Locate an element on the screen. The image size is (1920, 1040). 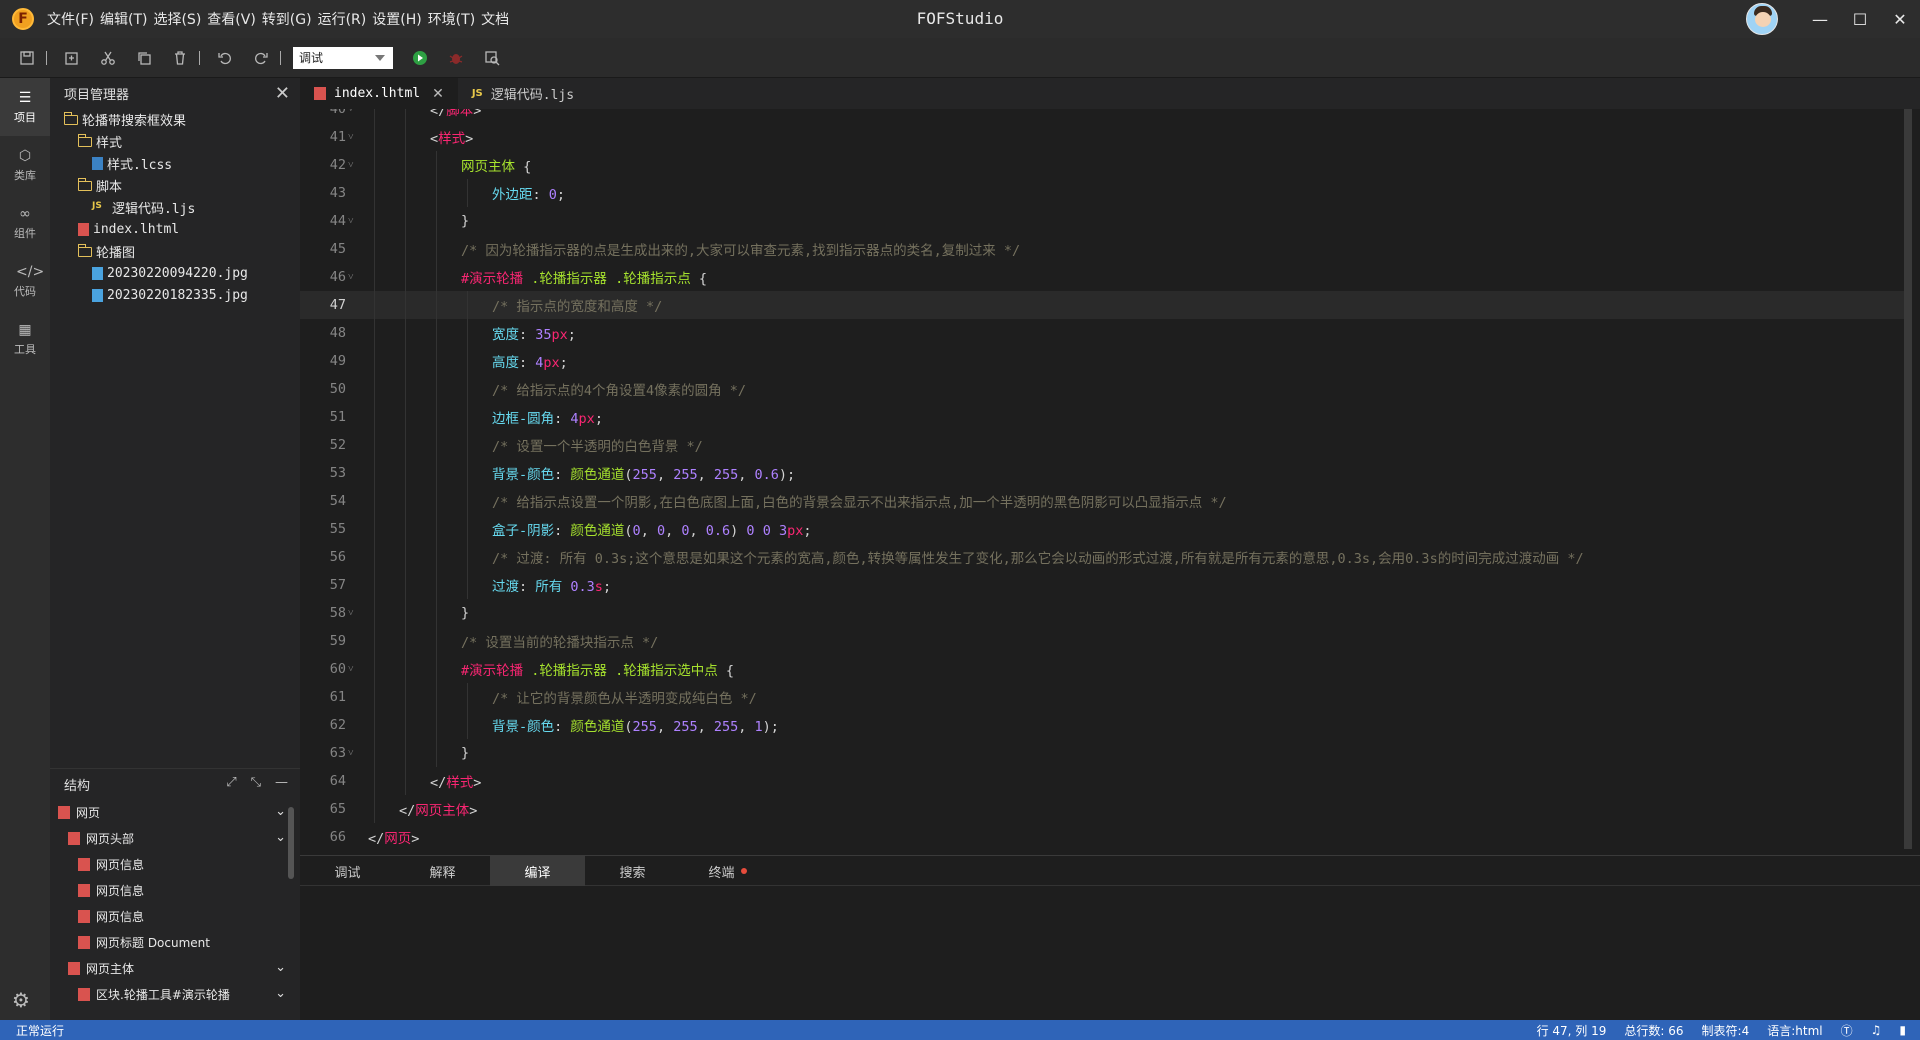
code-line: 44 ˅} is located at coordinates (1105, 221).